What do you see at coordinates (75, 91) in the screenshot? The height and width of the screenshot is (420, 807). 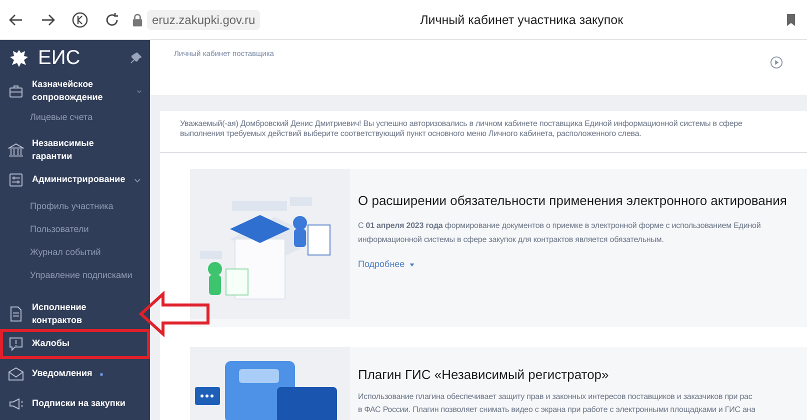 I see `sidebar-item: Казначейское сопровождение` at bounding box center [75, 91].